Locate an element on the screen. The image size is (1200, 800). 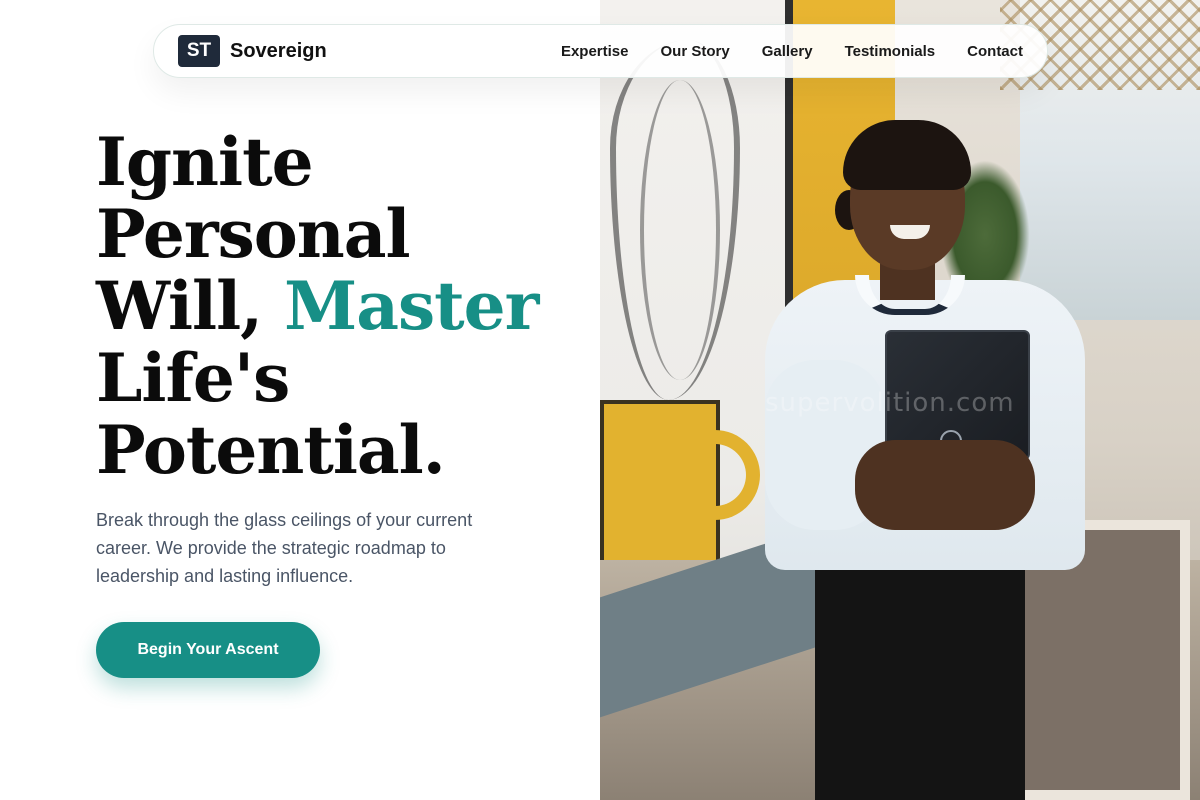
hero-title-line-3: Will, is located at coordinates (190, 306).